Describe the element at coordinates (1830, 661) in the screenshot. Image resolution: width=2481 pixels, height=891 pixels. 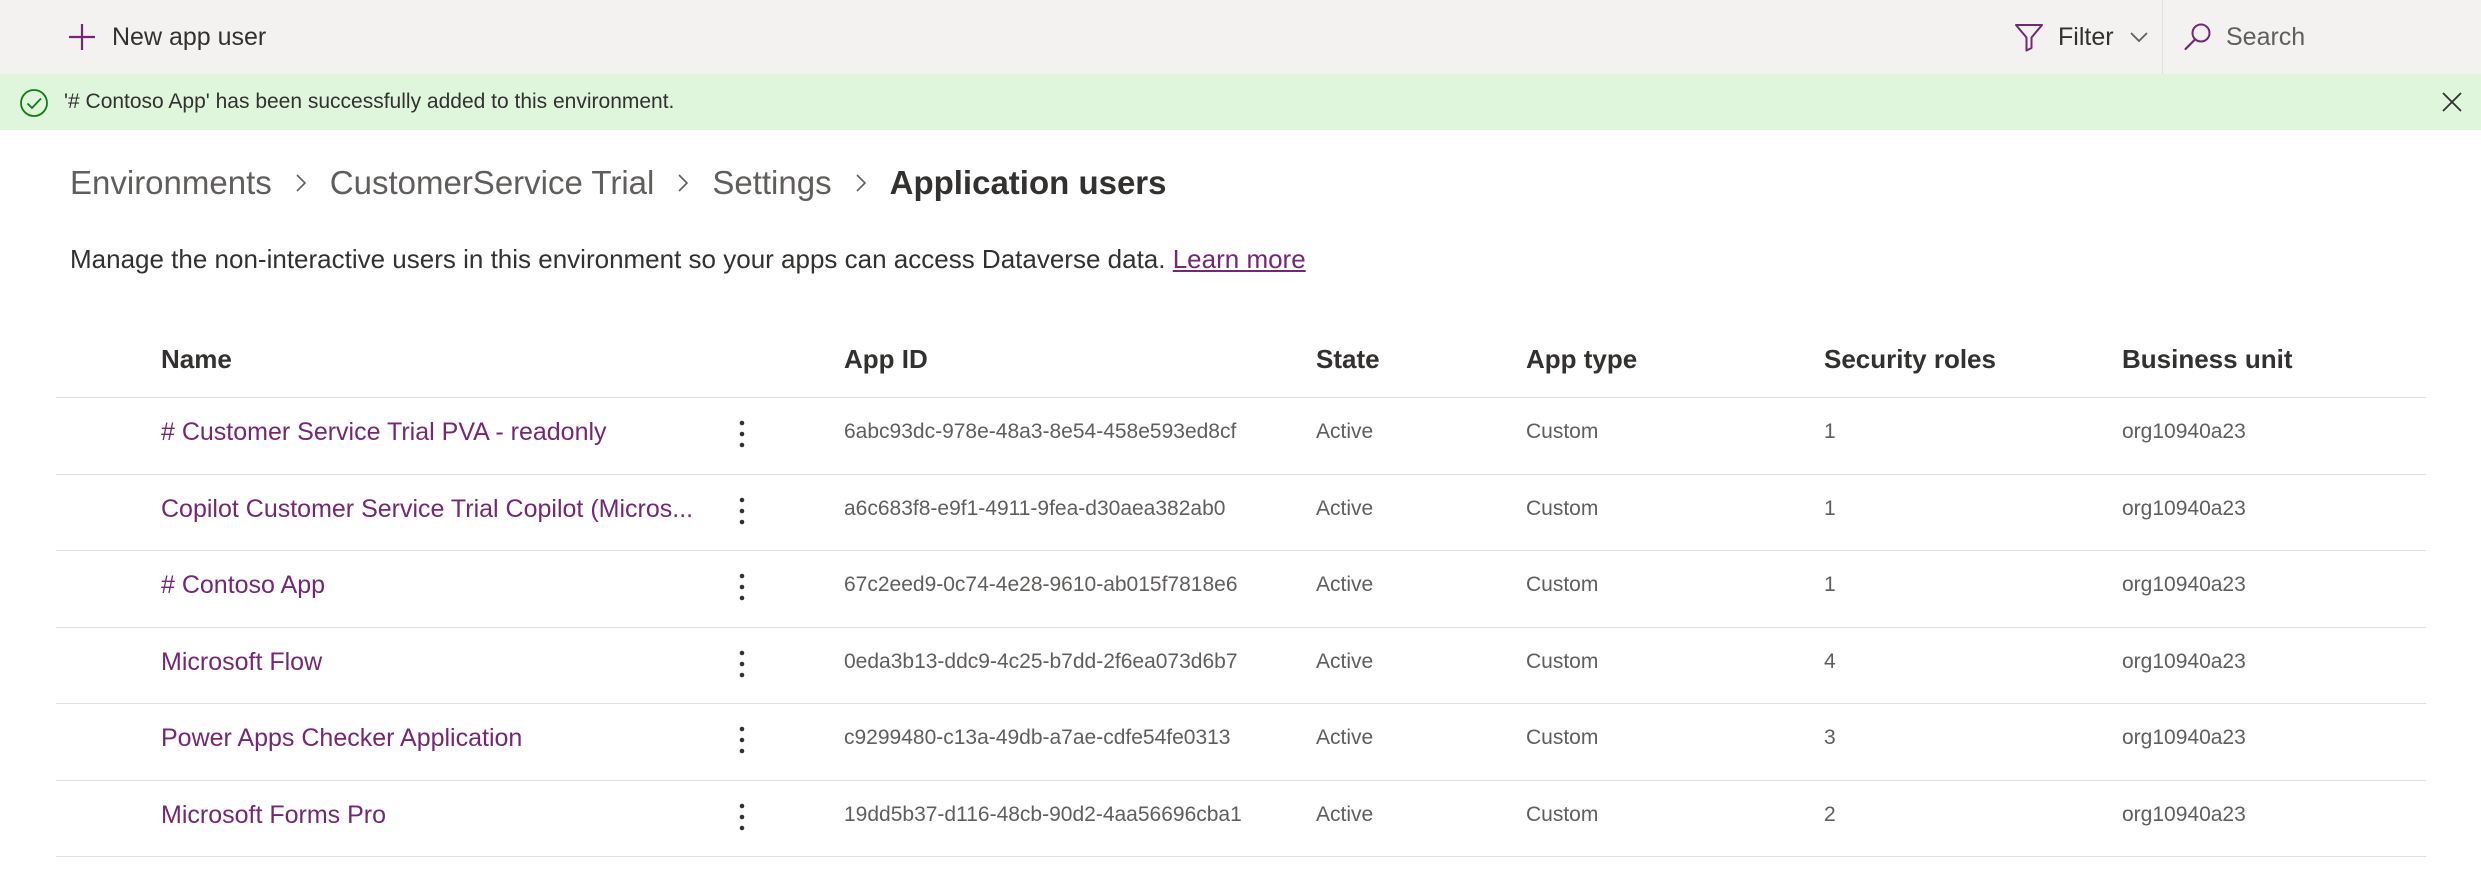
I see `row-security-roles: 4` at that location.